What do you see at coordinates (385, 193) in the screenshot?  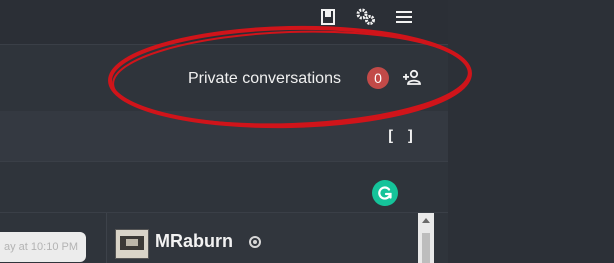 I see `grammarly-icon` at bounding box center [385, 193].